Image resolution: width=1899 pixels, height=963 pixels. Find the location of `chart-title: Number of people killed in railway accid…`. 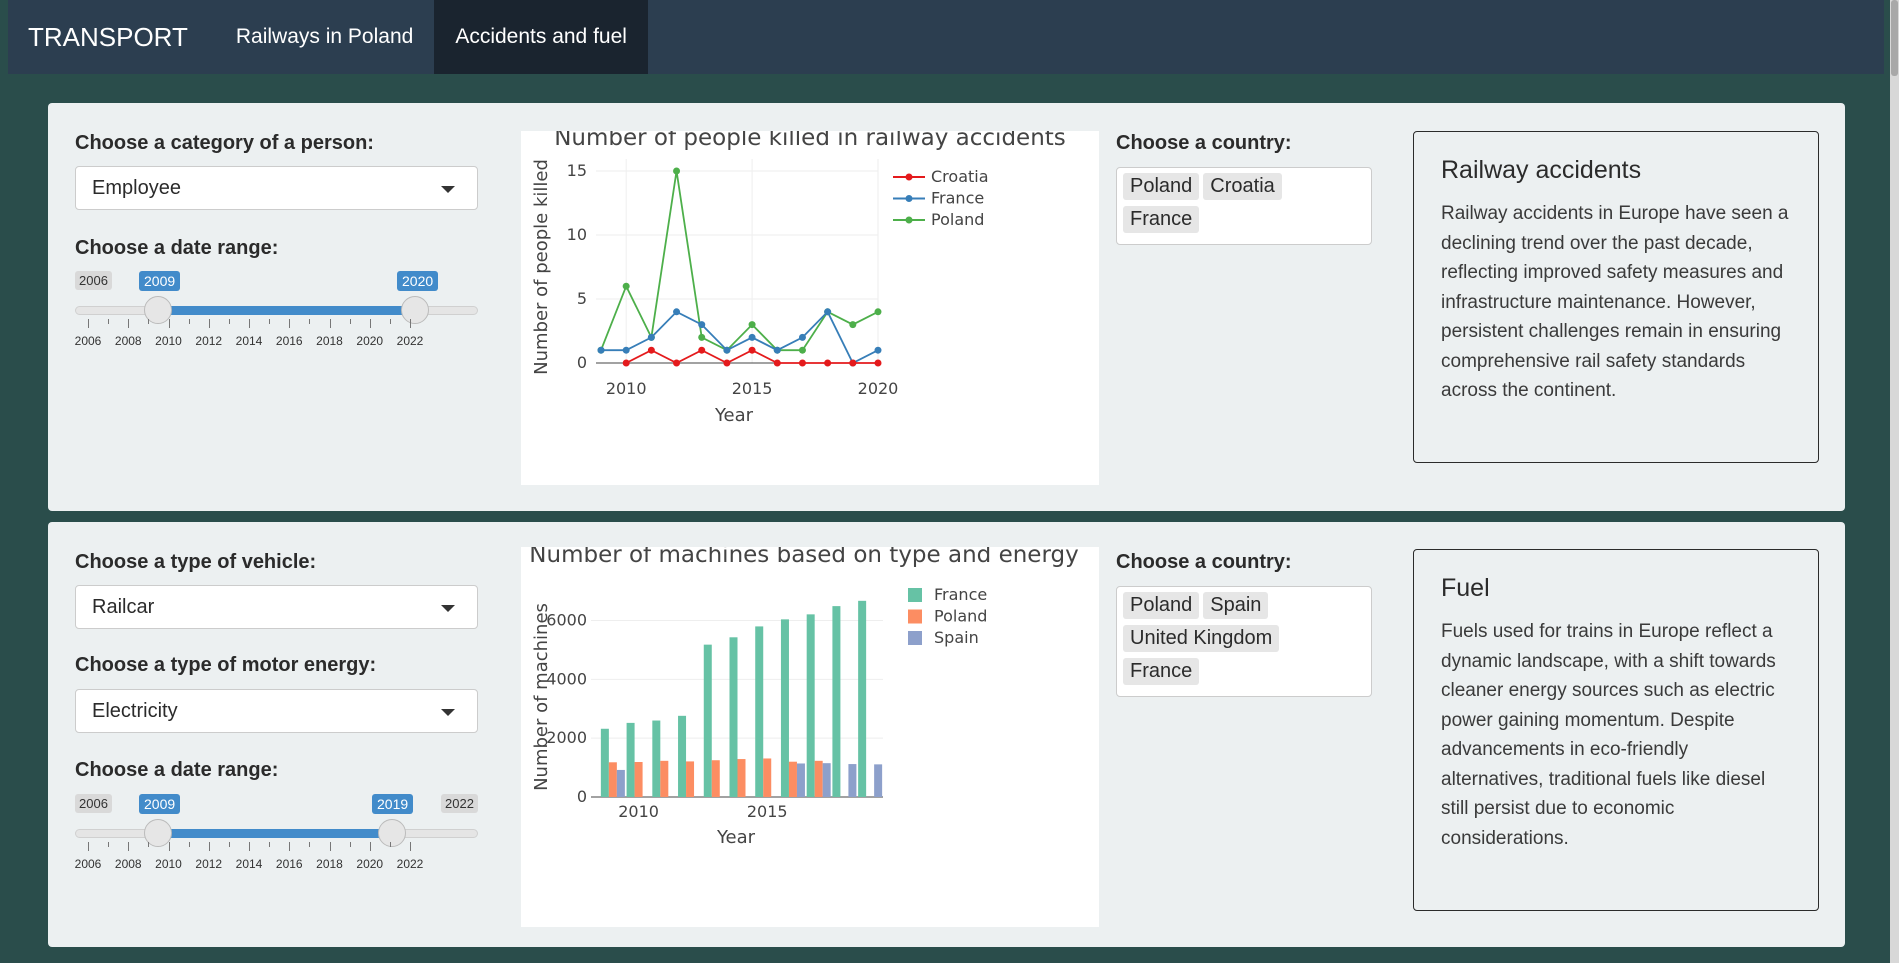

chart-title: Number of people killed in railway accid… is located at coordinates (810, 141).